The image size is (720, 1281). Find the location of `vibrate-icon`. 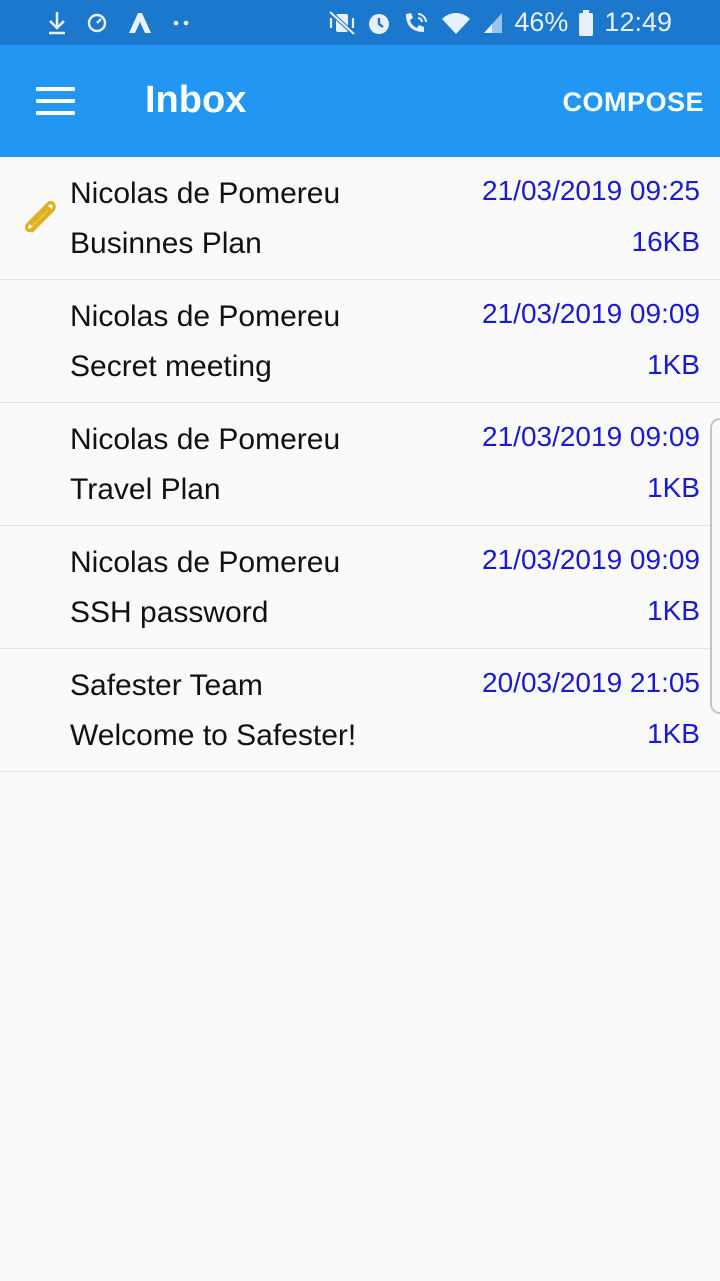

vibrate-icon is located at coordinates (342, 23).